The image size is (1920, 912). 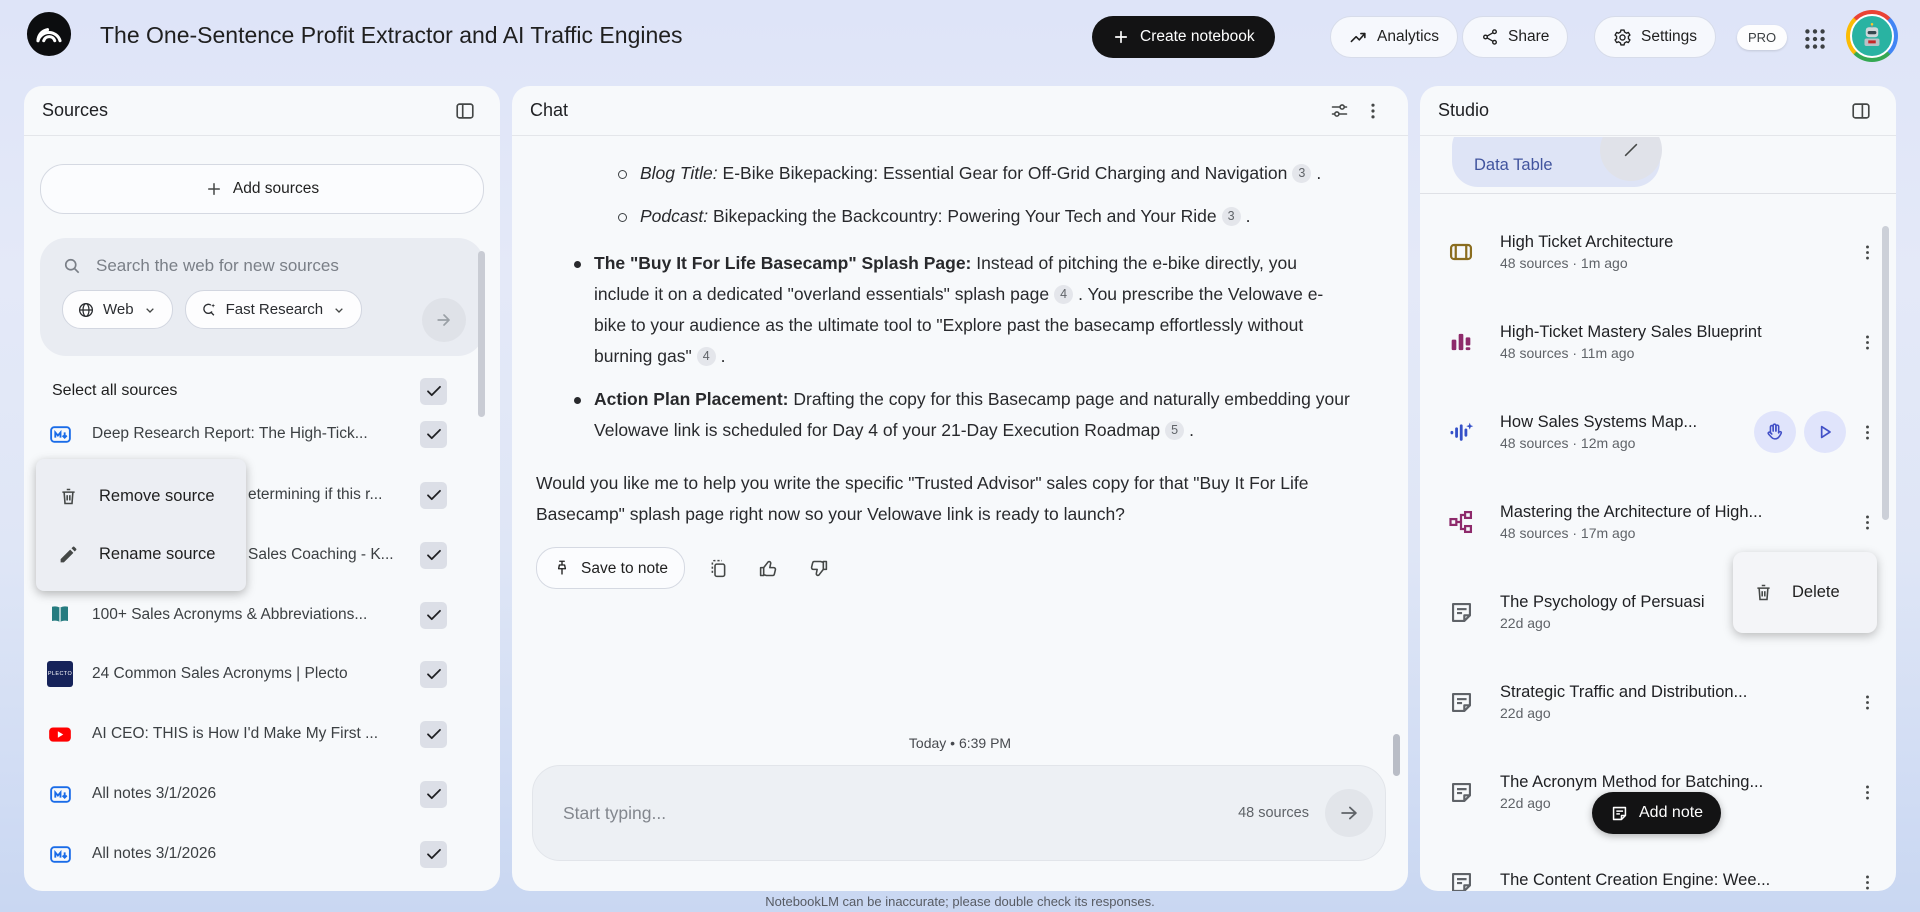 What do you see at coordinates (60, 734) in the screenshot?
I see `youtube-favicon` at bounding box center [60, 734].